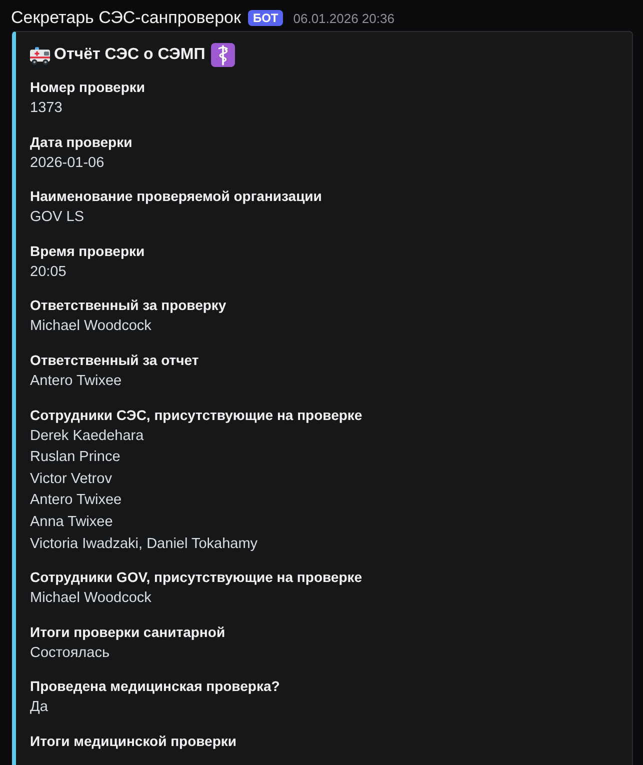 This screenshot has height=765, width=643. Describe the element at coordinates (48, 272) in the screenshot. I see `field-value: 20:05` at that location.